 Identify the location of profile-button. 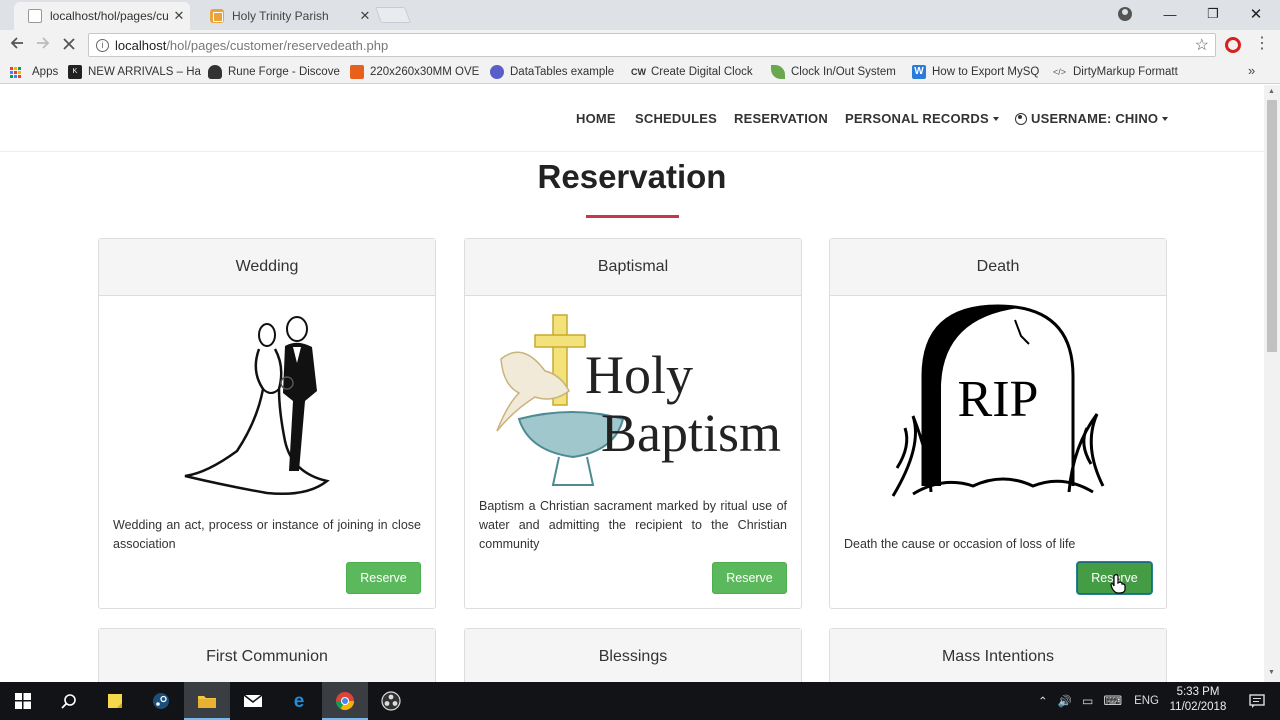
(1125, 14).